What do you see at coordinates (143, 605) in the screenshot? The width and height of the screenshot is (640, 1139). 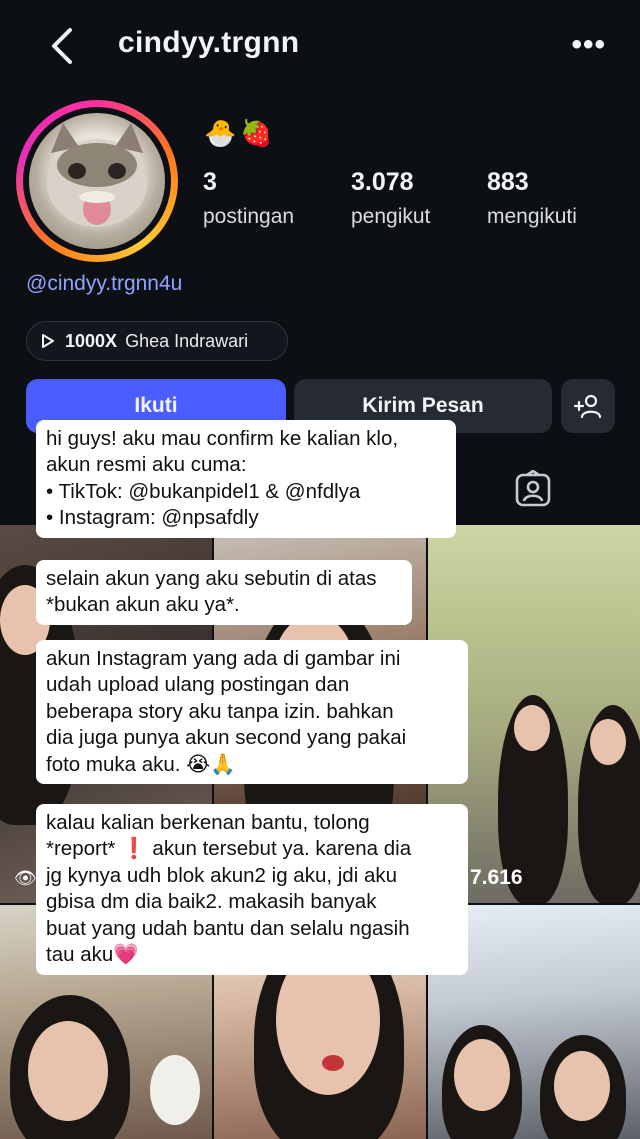 I see `caption-line: *bukan akun aku ya*.` at bounding box center [143, 605].